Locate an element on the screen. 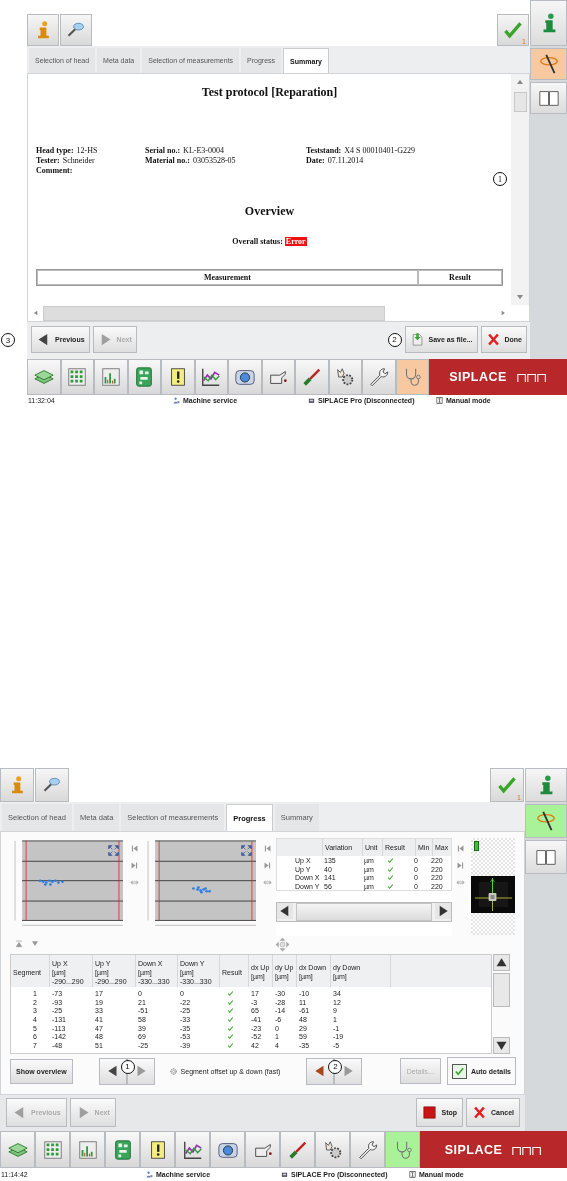  field-text: Comment: is located at coordinates (55, 170).